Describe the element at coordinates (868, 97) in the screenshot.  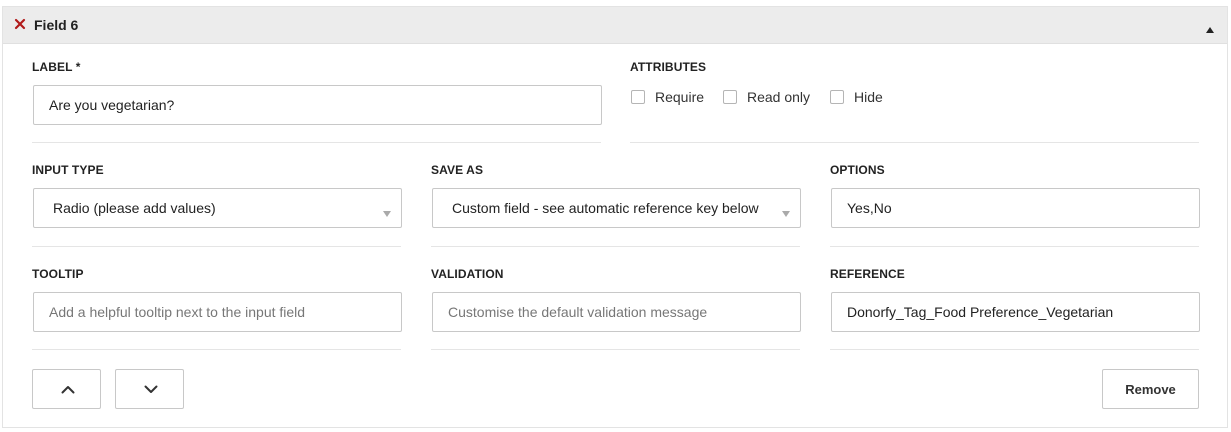
I see `checkbox-label: Hide` at that location.